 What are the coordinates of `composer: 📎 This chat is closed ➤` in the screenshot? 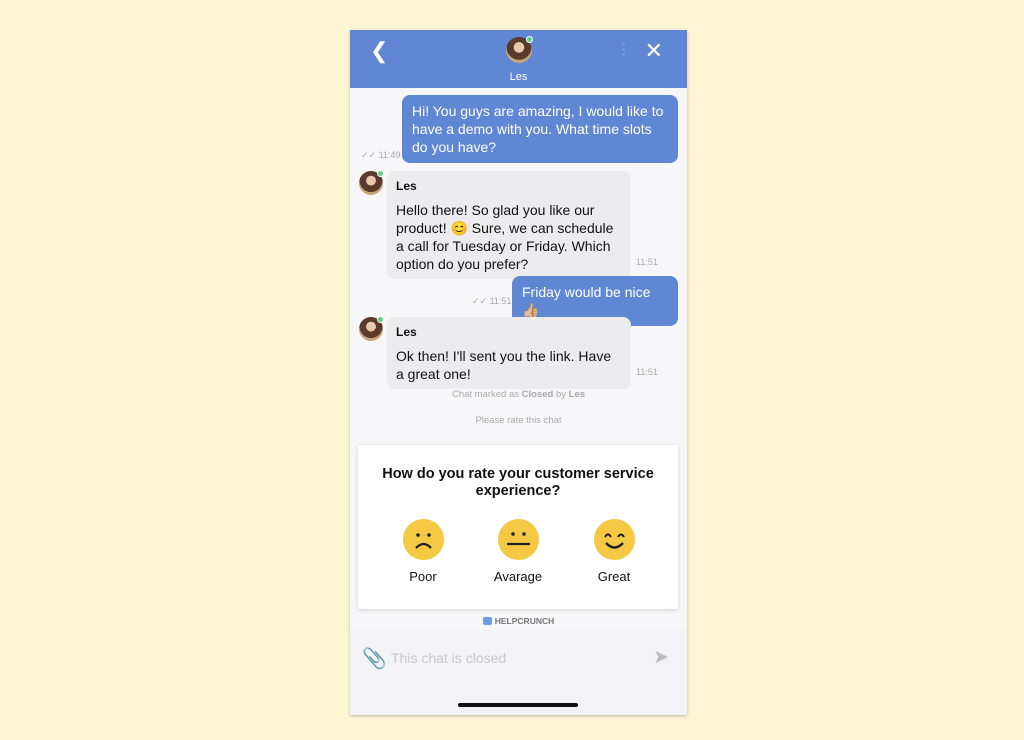 It's located at (518, 672).